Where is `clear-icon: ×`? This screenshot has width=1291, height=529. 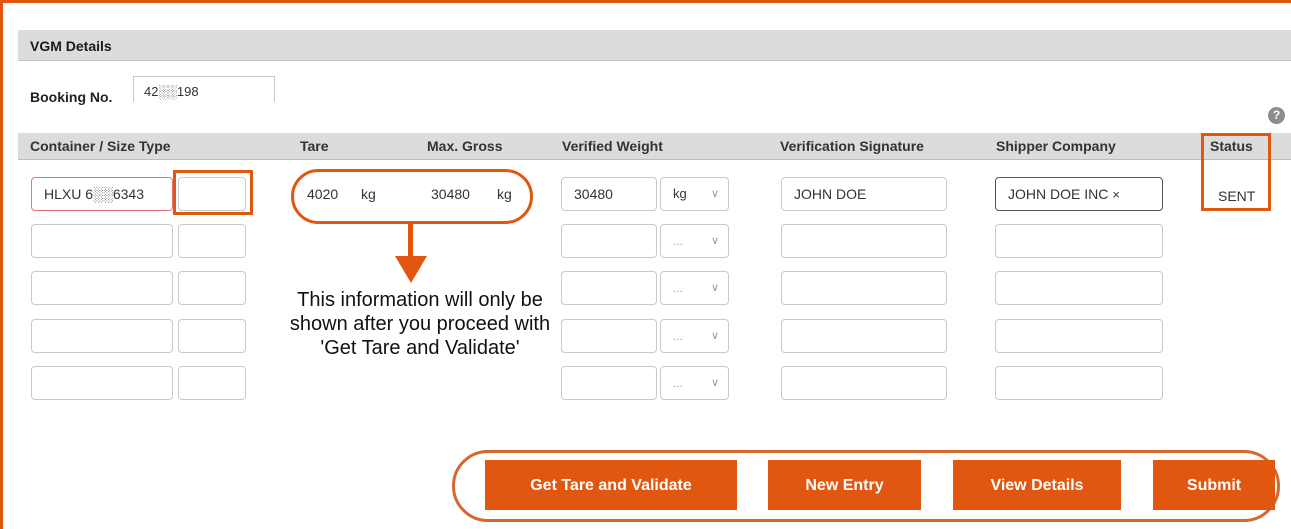
clear-icon: × is located at coordinates (1116, 194).